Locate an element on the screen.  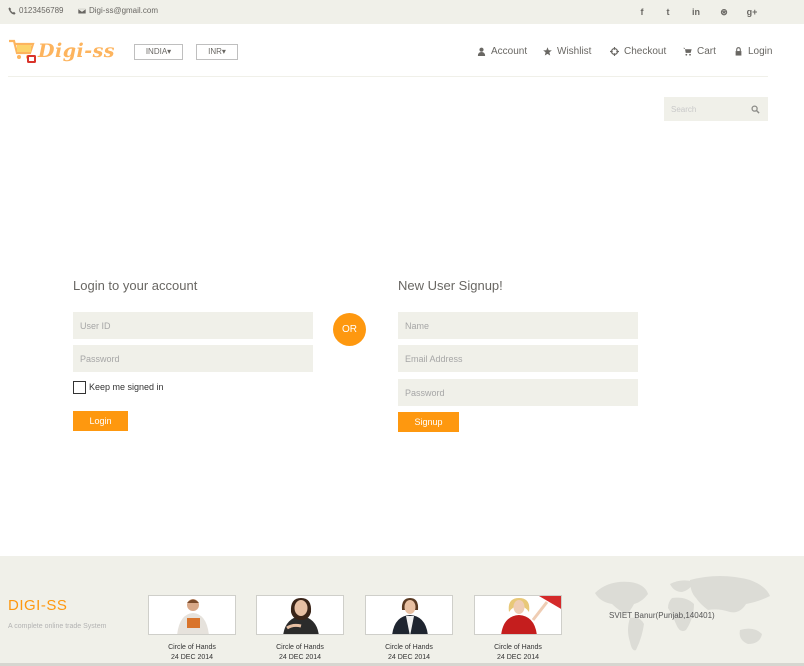
dribbble-icon: ⊛ is located at coordinates (724, 12).